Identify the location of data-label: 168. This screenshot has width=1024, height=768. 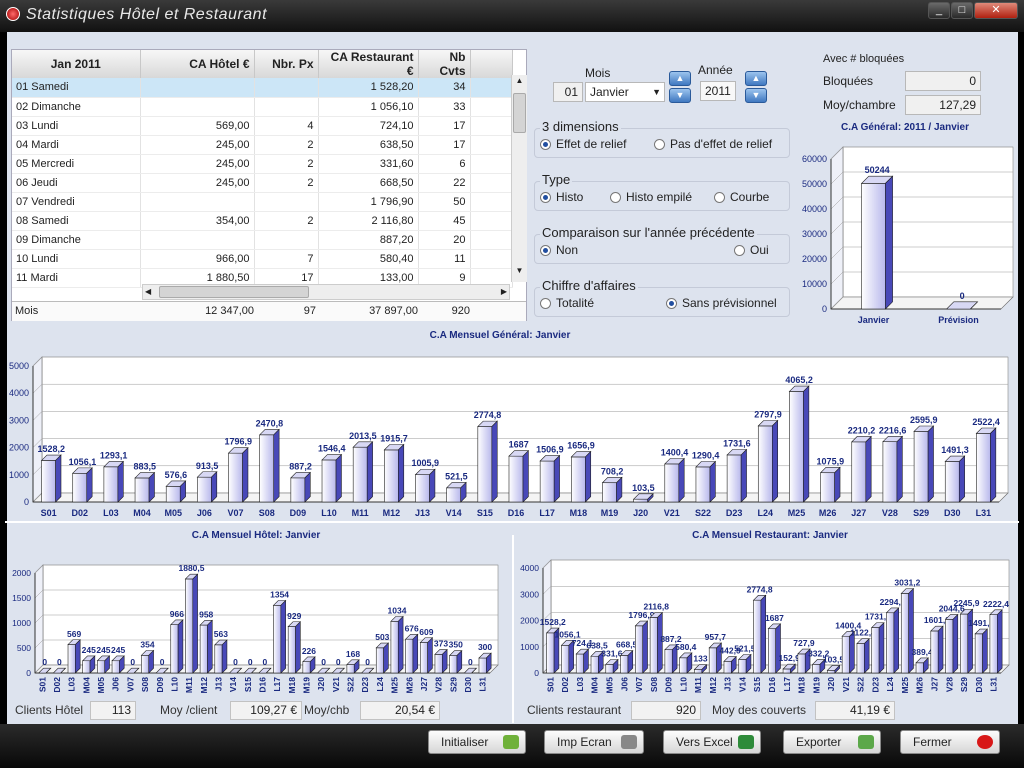
(353, 654).